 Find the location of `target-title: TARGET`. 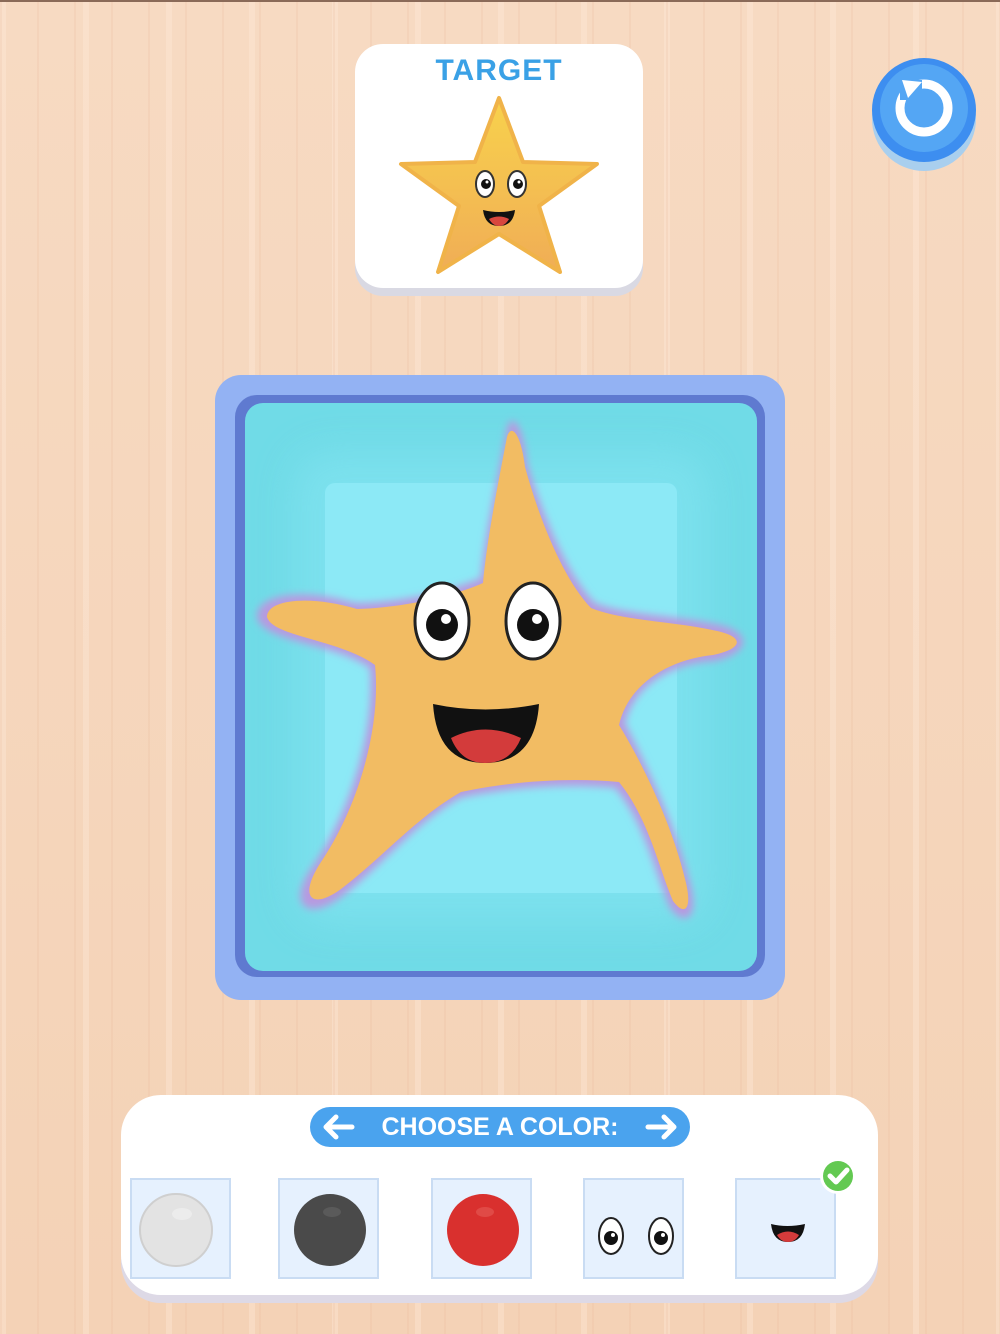

target-title: TARGET is located at coordinates (499, 70).